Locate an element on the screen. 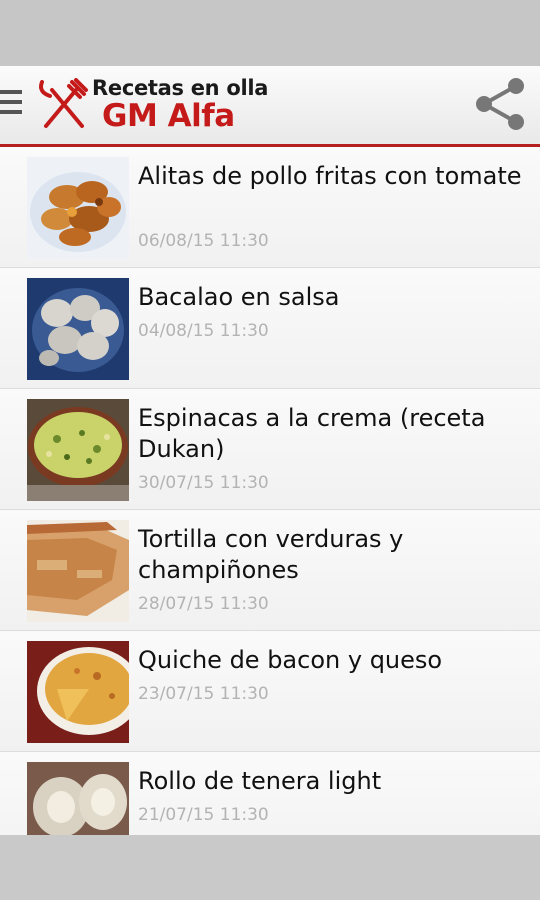 This screenshot has height=900, width=540. recipe-date: 30/07/15 11:30 is located at coordinates (203, 483).